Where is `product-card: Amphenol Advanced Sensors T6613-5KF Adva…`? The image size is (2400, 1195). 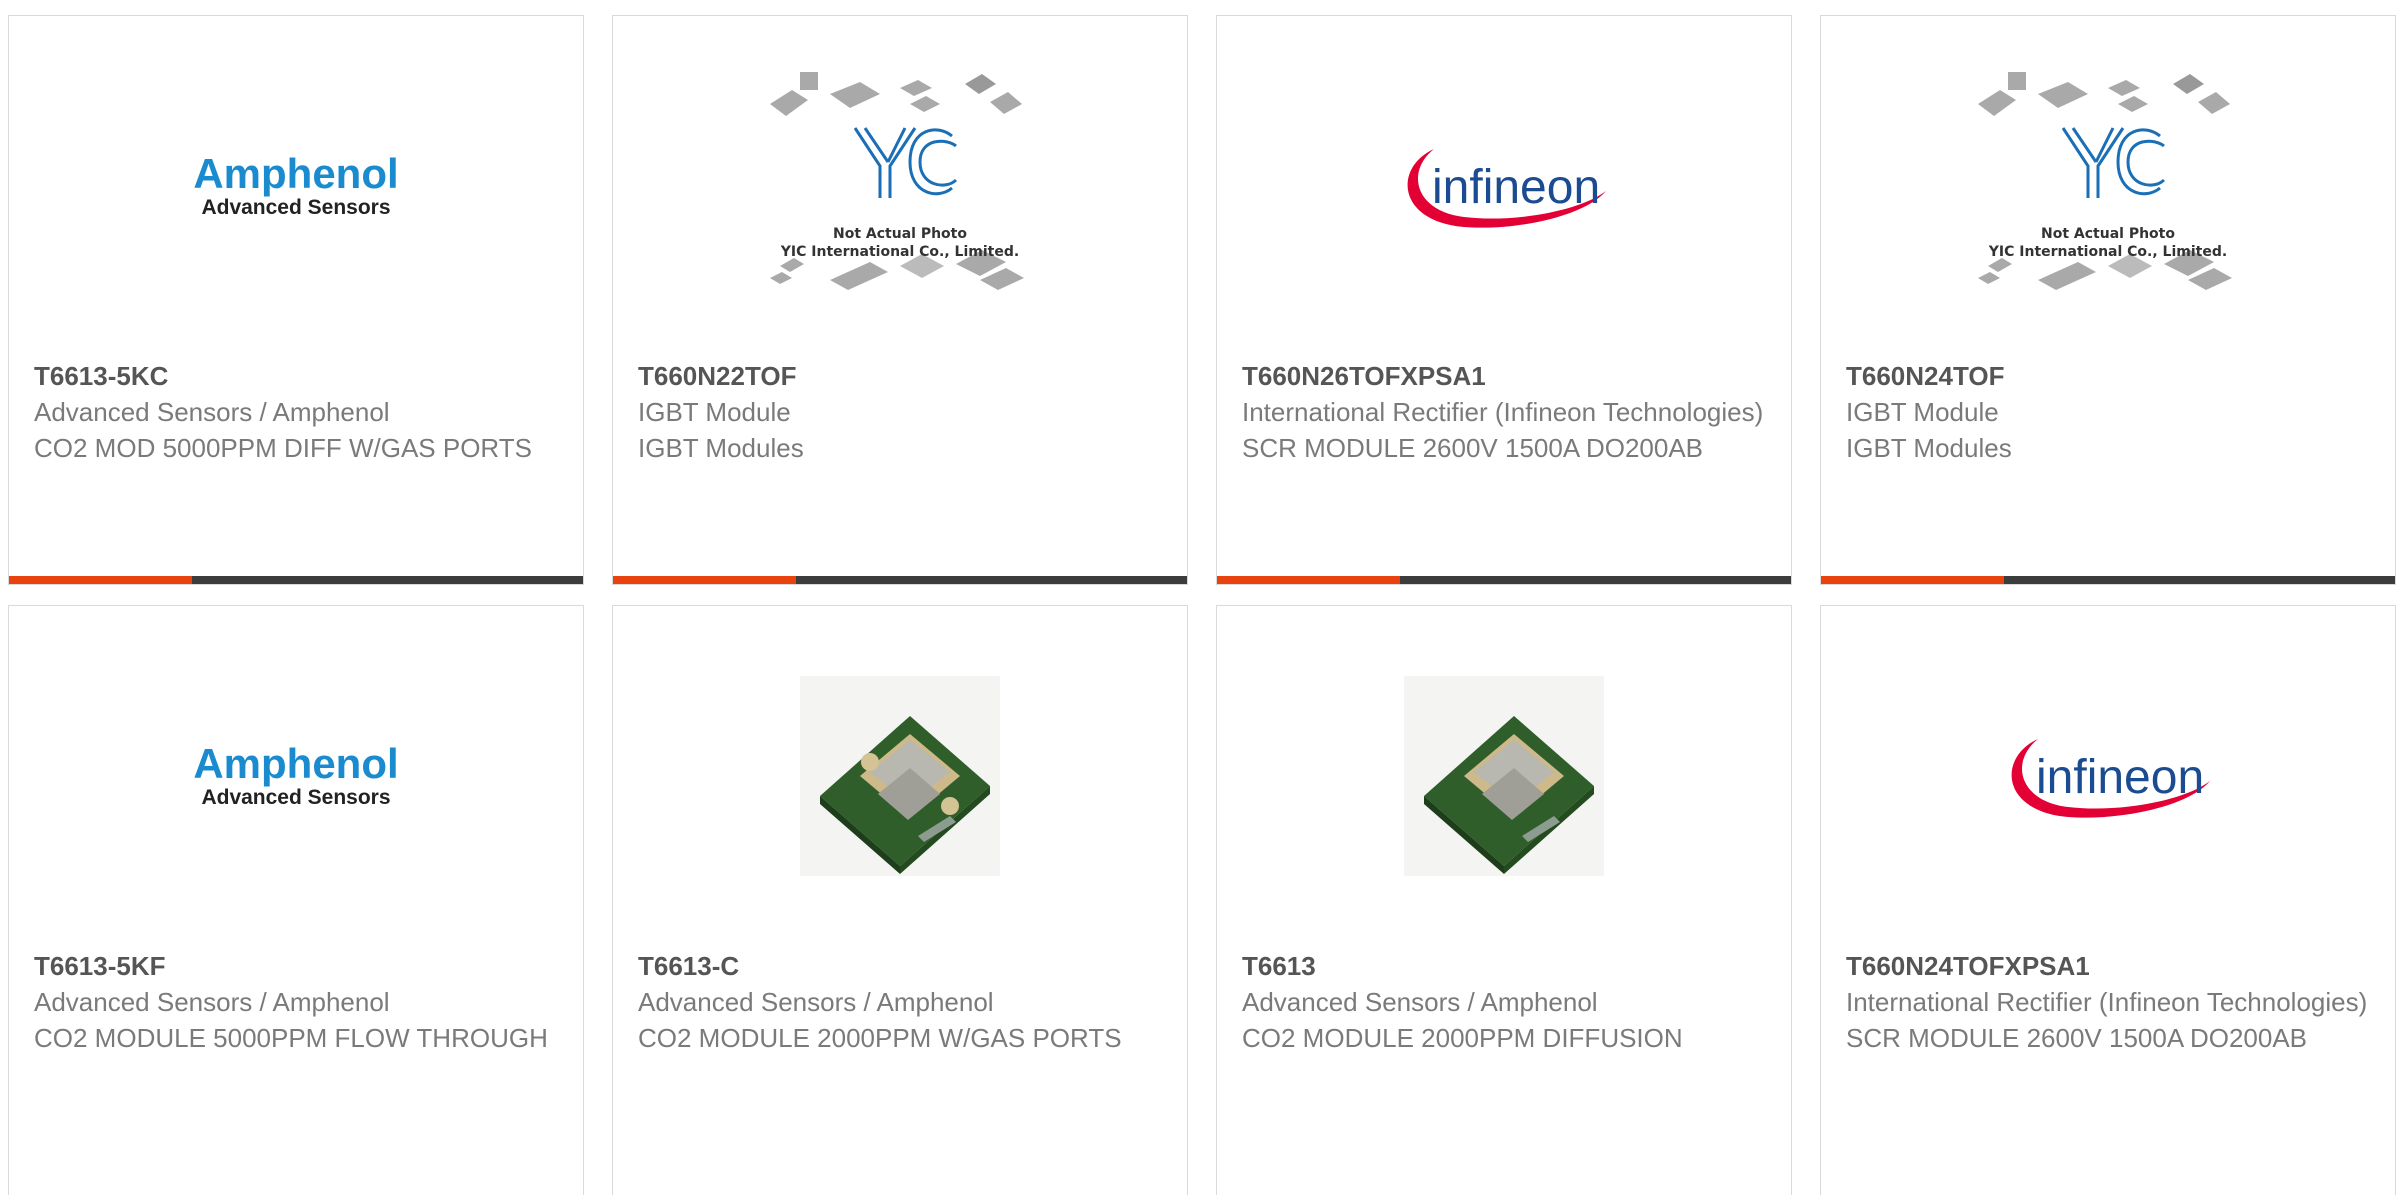 product-card: Amphenol Advanced Sensors T6613-5KF Adva… is located at coordinates (296, 900).